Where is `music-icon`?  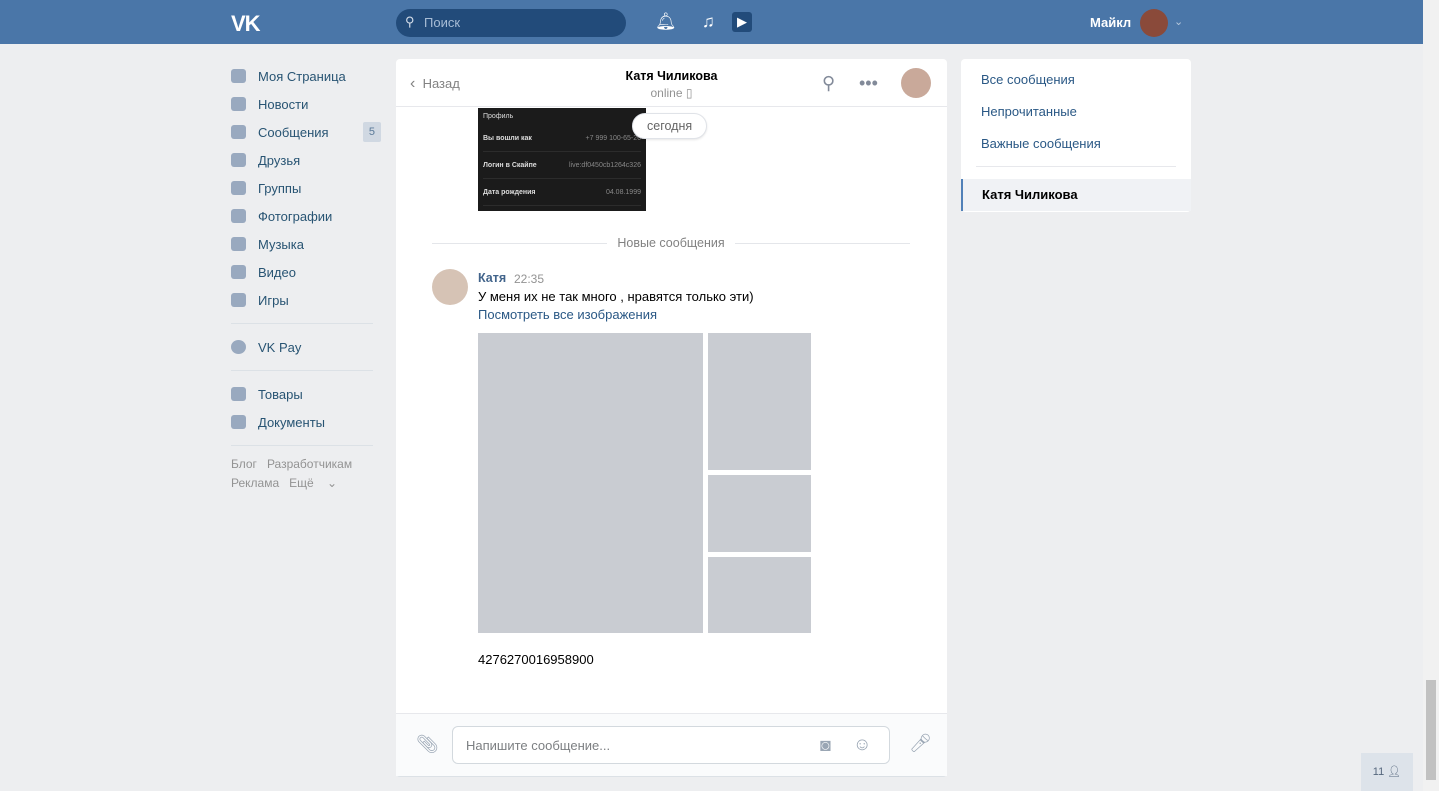 music-icon is located at coordinates (238, 244).